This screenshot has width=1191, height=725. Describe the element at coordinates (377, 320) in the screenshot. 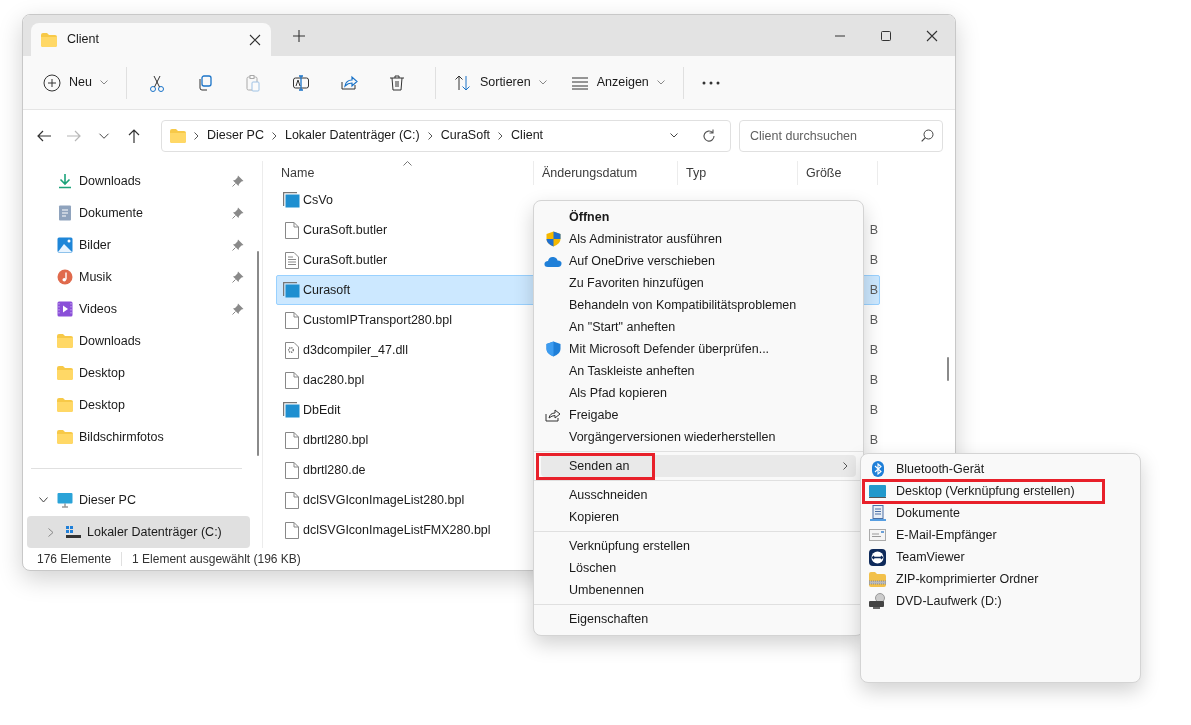

I see `file-name: CustomIPTransport280.bpl` at that location.